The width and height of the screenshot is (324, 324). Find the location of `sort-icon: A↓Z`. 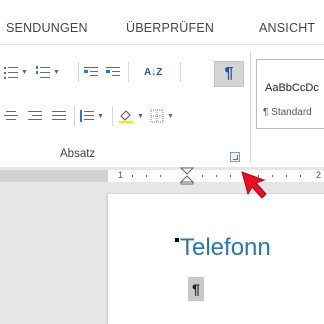

sort-icon: A↓Z is located at coordinates (153, 72).